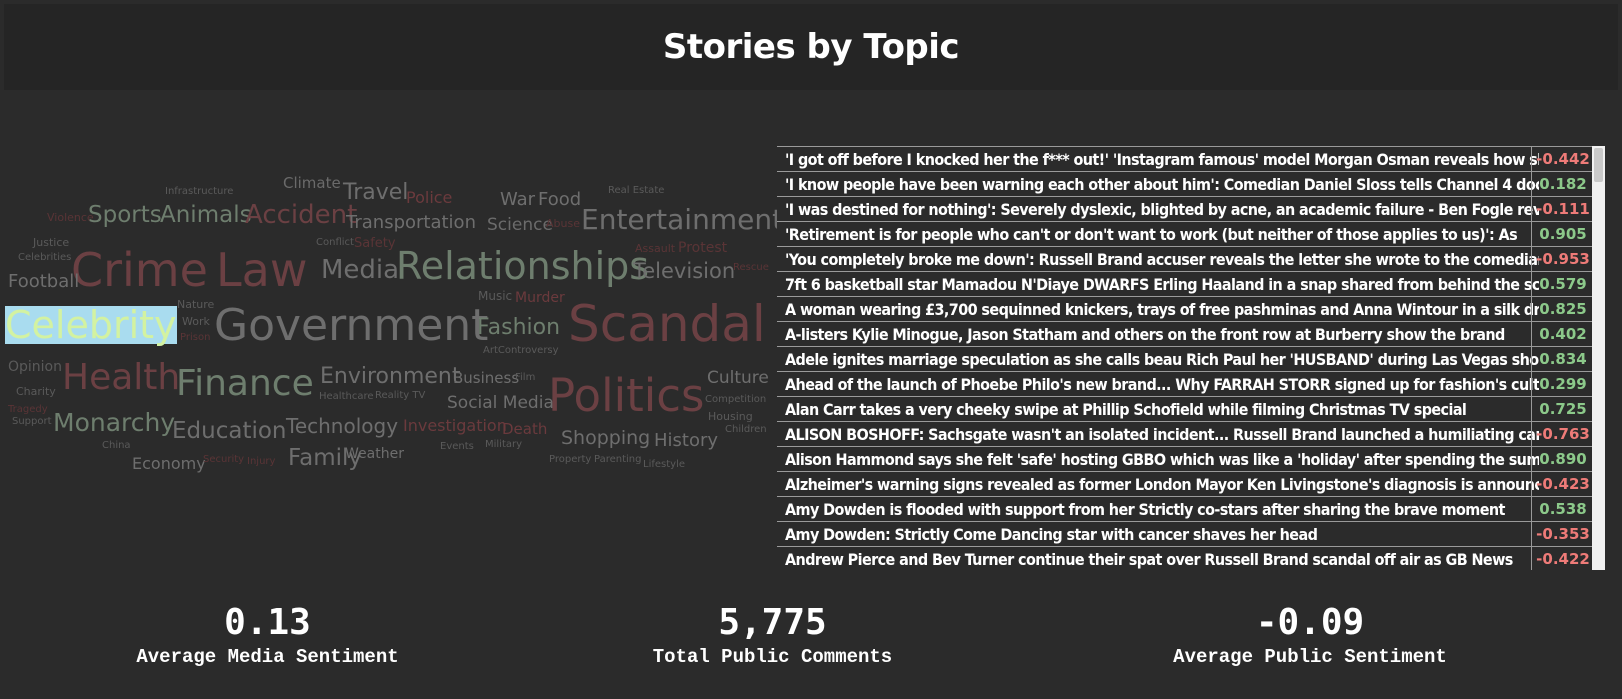  Describe the element at coordinates (540, 298) in the screenshot. I see `topic-word: Murder` at that location.